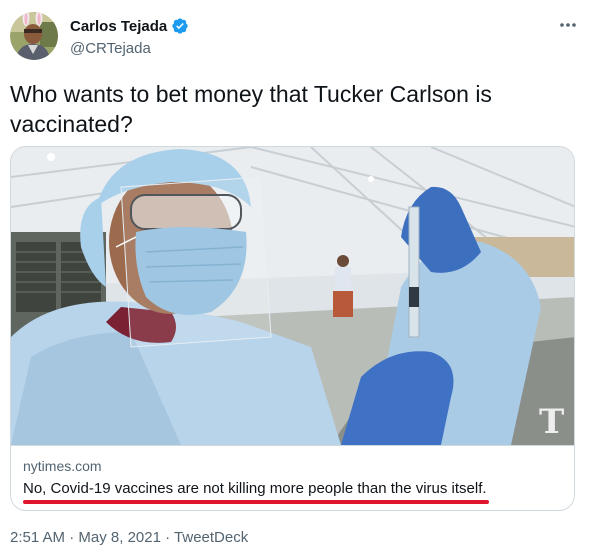 This screenshot has height=560, width=589. Describe the element at coordinates (118, 26) in the screenshot. I see `author-display-name: Carlos Tejada` at that location.